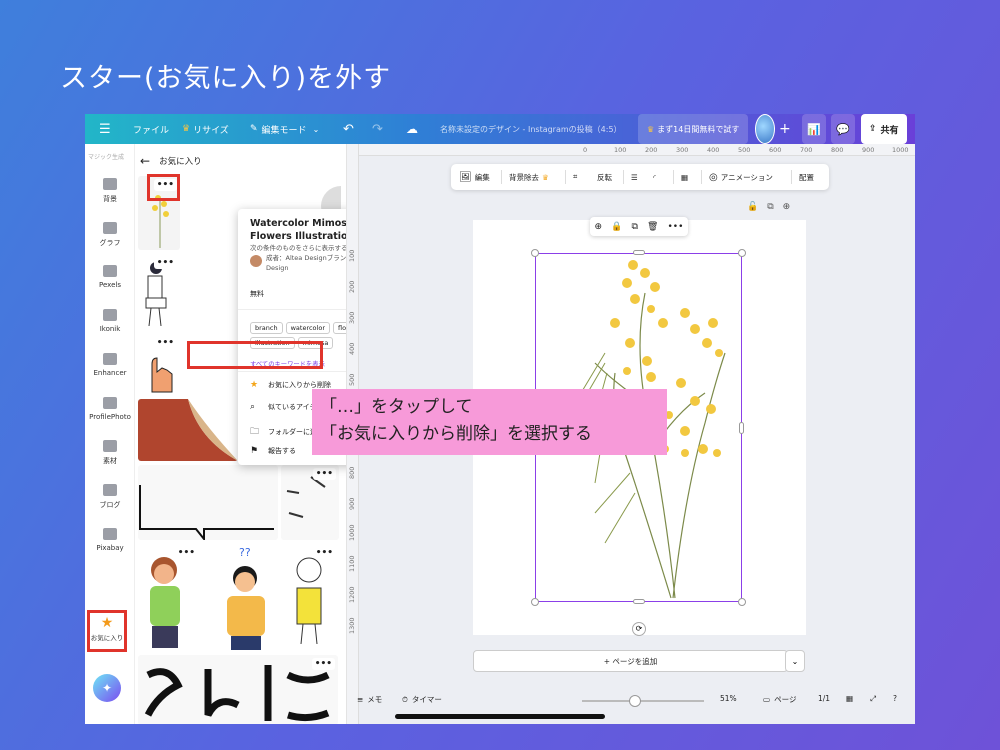 The image size is (1000, 750). Describe the element at coordinates (110, 365) in the screenshot. I see `rail-item-enhancer: Enhancer` at that location.